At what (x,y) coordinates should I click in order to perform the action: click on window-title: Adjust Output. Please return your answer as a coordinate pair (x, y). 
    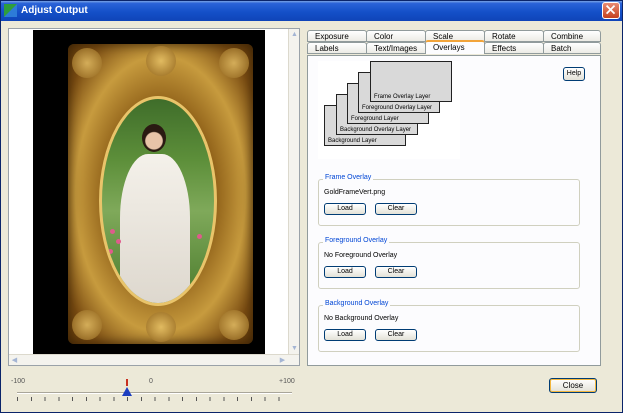
    Looking at the image, I should click on (54, 10).